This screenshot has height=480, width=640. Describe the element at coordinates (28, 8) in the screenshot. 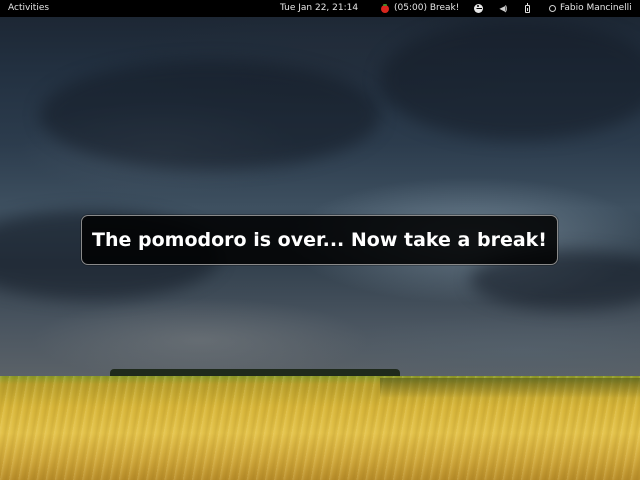

I see `activities-button: Activities` at that location.